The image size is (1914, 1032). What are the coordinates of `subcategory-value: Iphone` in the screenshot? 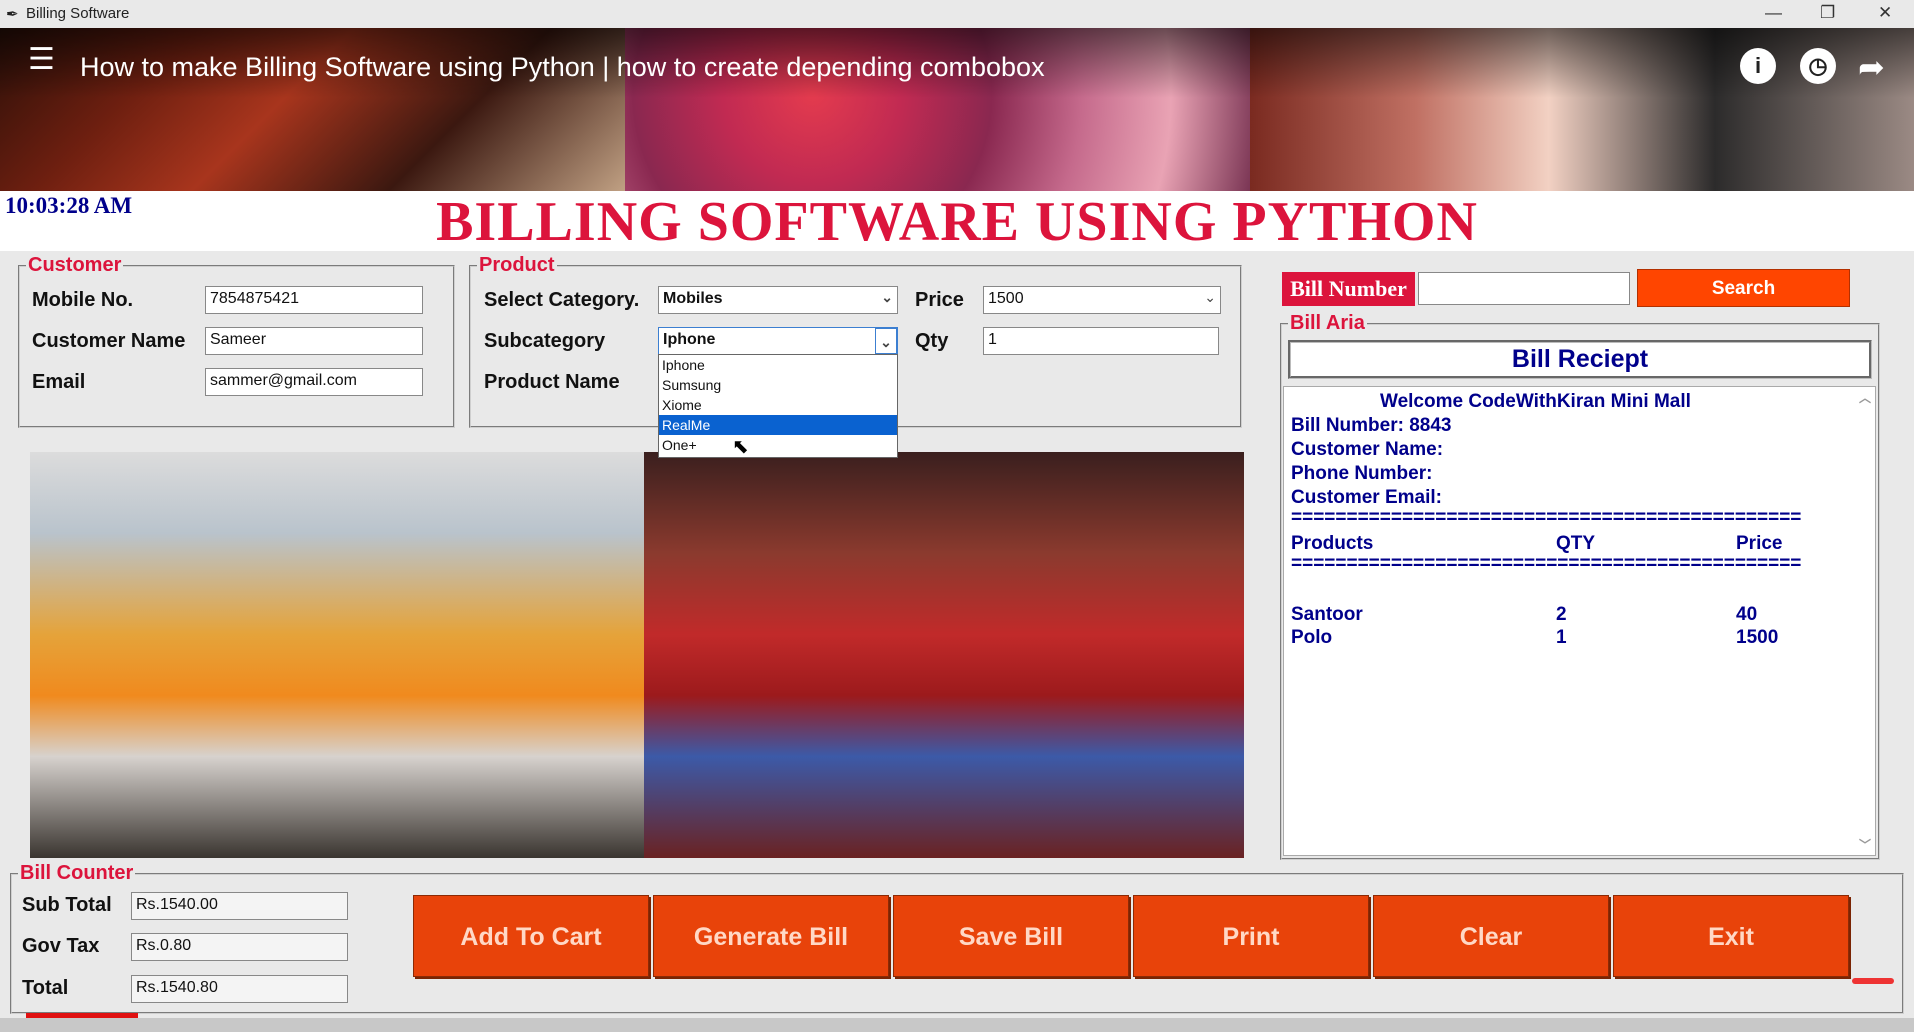 It's located at (689, 339).